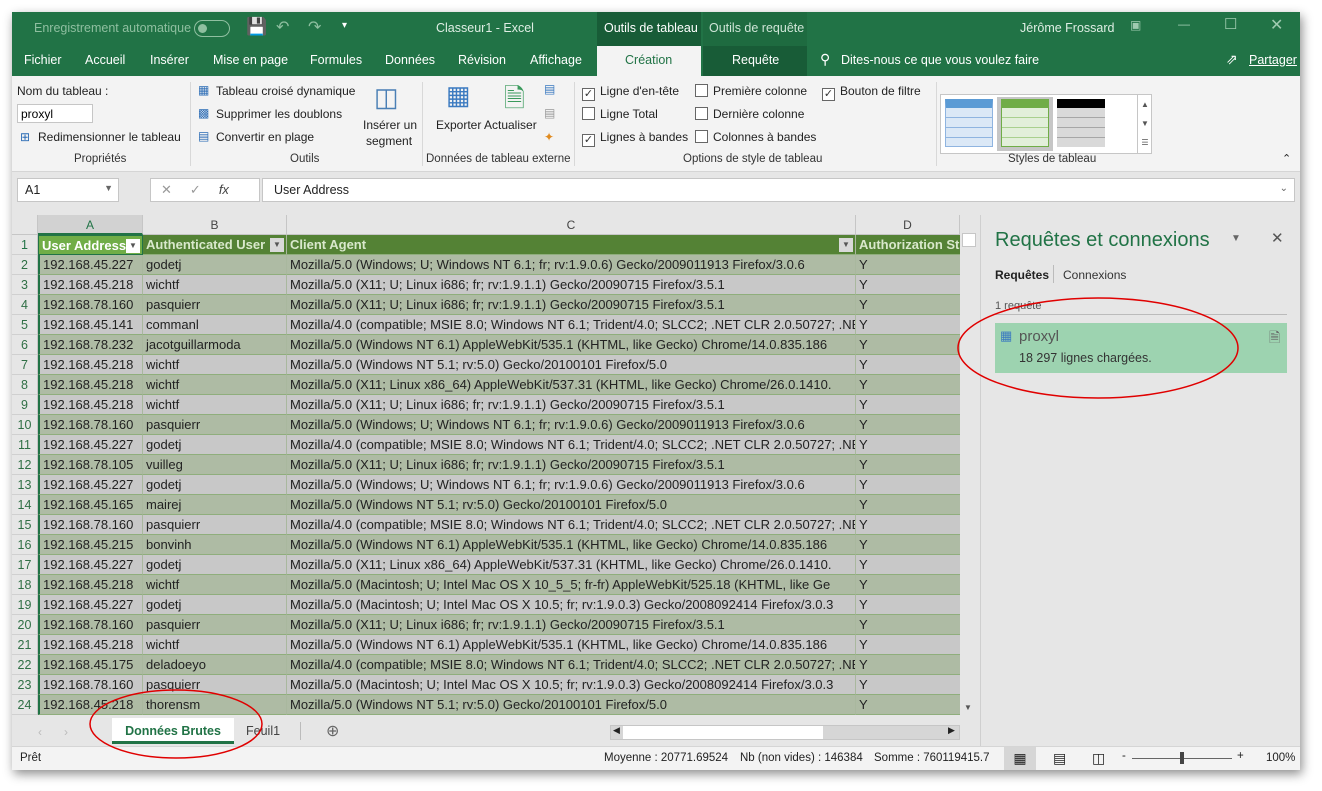 The width and height of the screenshot is (1322, 791). What do you see at coordinates (1182, 758) in the screenshot?
I see `zoom-slider` at bounding box center [1182, 758].